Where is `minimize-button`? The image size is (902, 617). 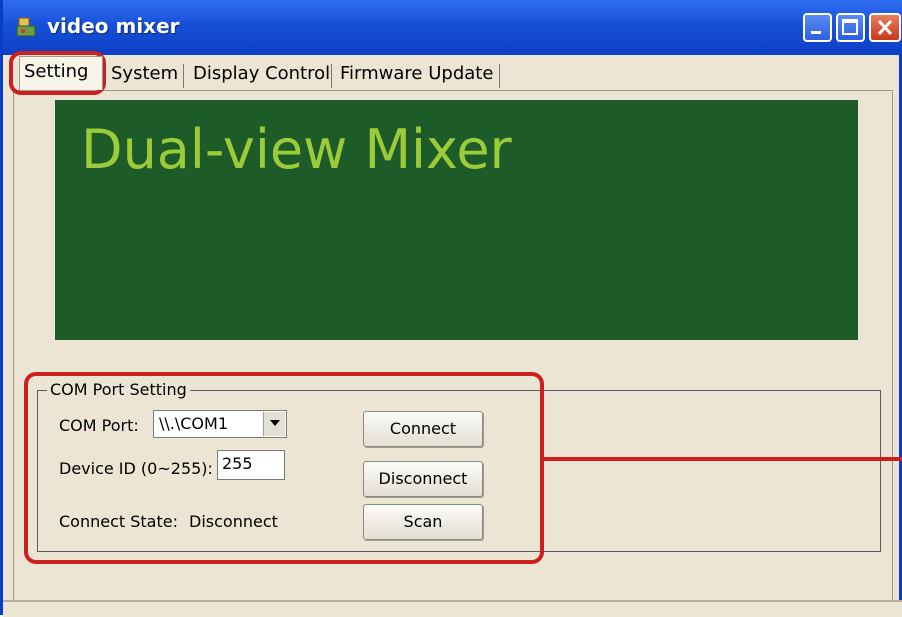 minimize-button is located at coordinates (817, 27).